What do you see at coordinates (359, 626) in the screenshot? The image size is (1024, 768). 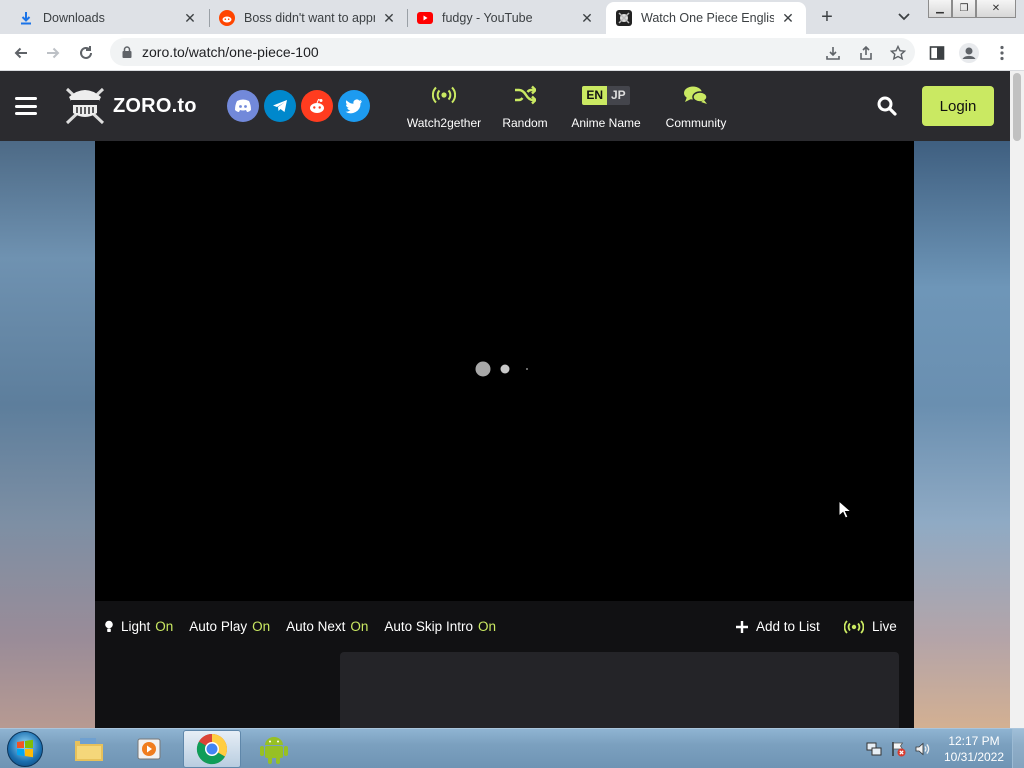 I see `autonext-state: On` at bounding box center [359, 626].